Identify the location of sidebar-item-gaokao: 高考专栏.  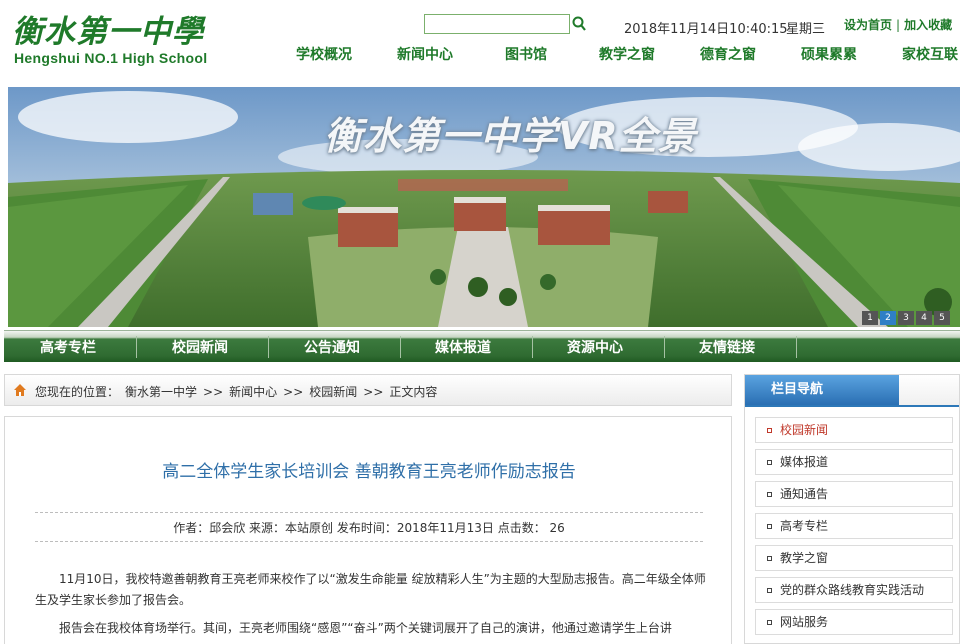
(854, 526).